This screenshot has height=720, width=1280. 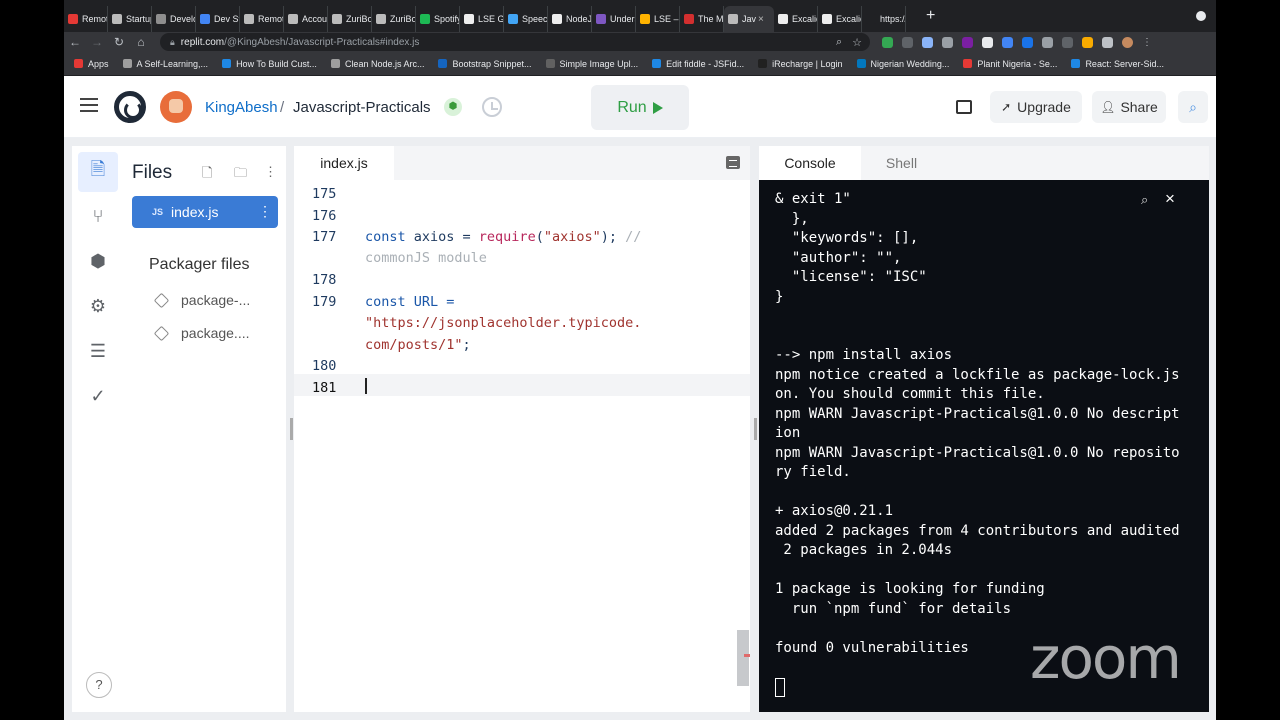 What do you see at coordinates (839, 42) in the screenshot?
I see `zoom-lens-icon: ⌕` at bounding box center [839, 42].